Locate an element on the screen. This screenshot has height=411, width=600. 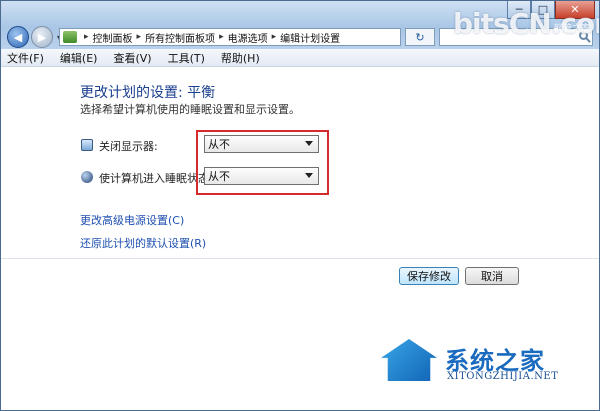
refresh-icon: ↻ is located at coordinates (420, 37).